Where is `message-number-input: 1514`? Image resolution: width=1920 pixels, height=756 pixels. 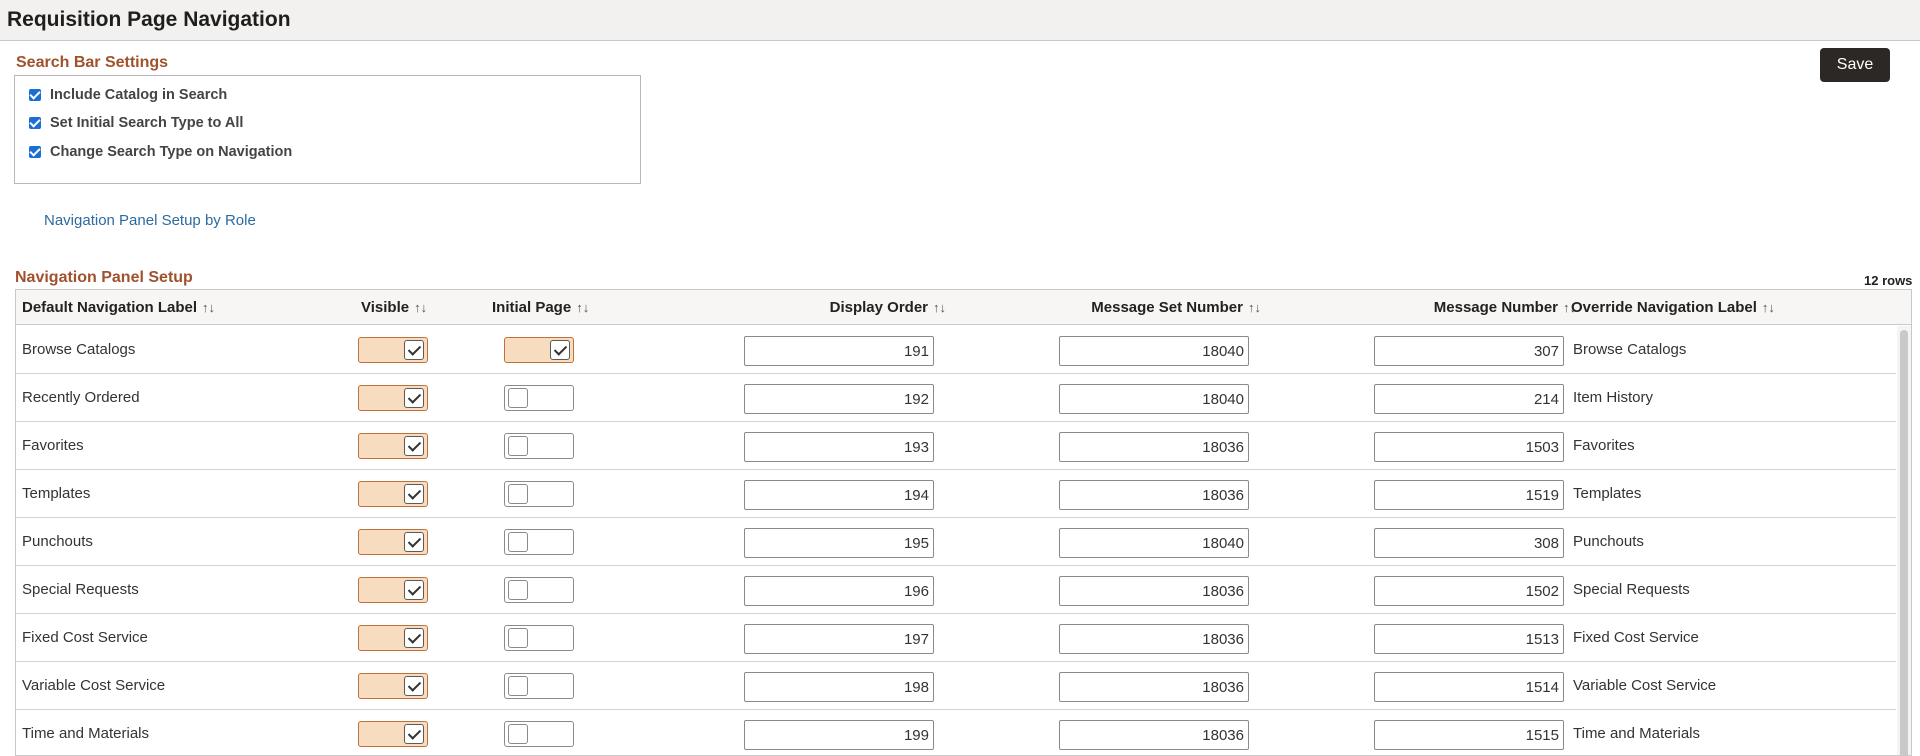 message-number-input: 1514 is located at coordinates (1469, 687).